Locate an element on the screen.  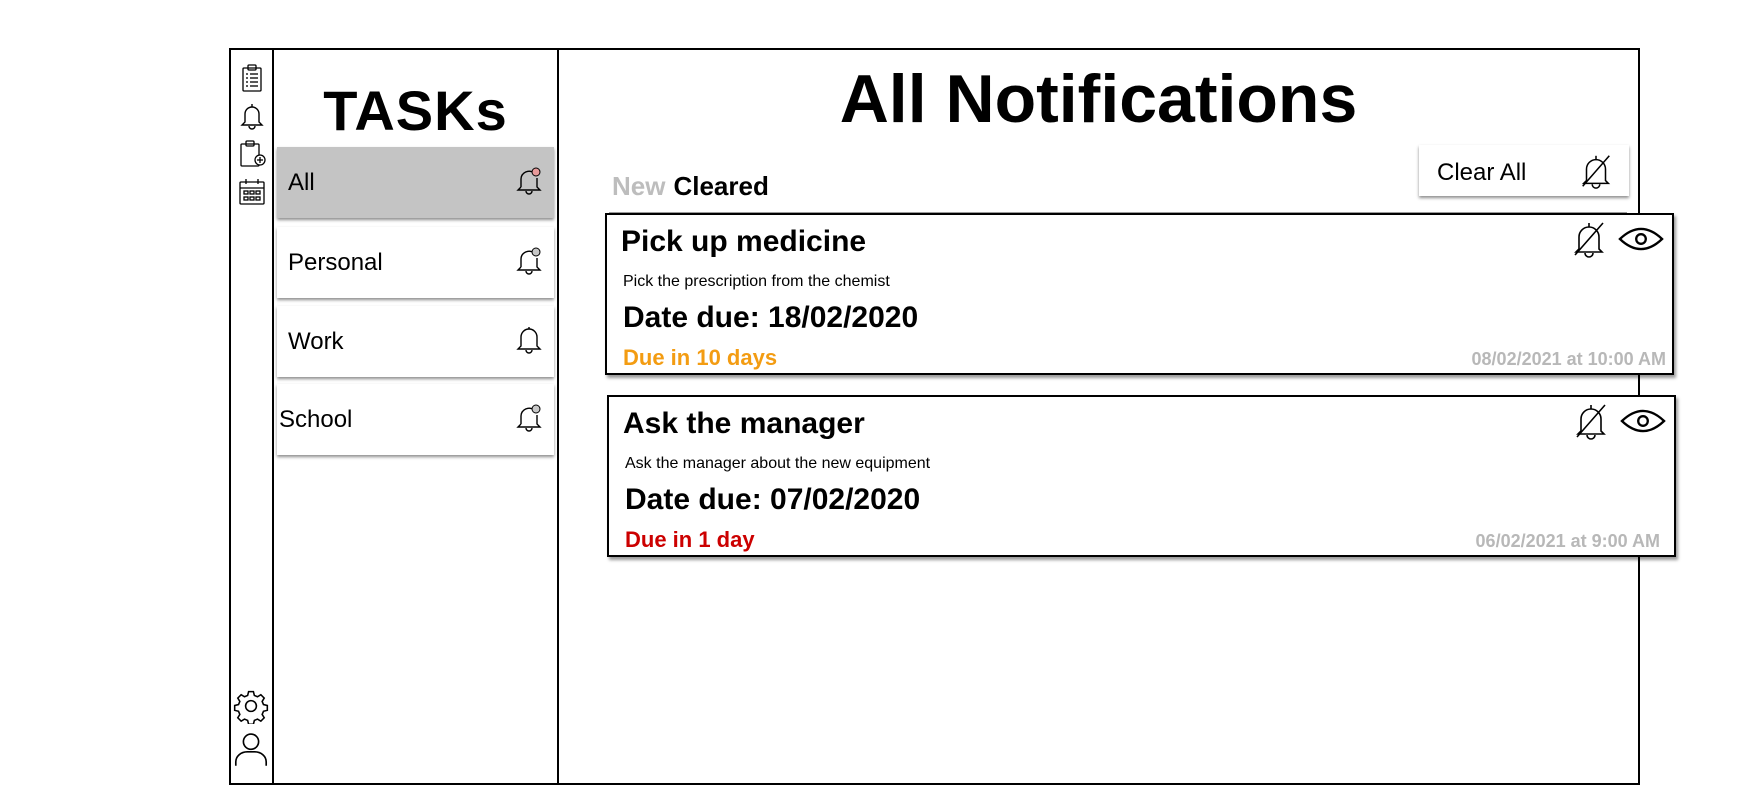
notification-title: Pick up medicine is located at coordinates (744, 241).